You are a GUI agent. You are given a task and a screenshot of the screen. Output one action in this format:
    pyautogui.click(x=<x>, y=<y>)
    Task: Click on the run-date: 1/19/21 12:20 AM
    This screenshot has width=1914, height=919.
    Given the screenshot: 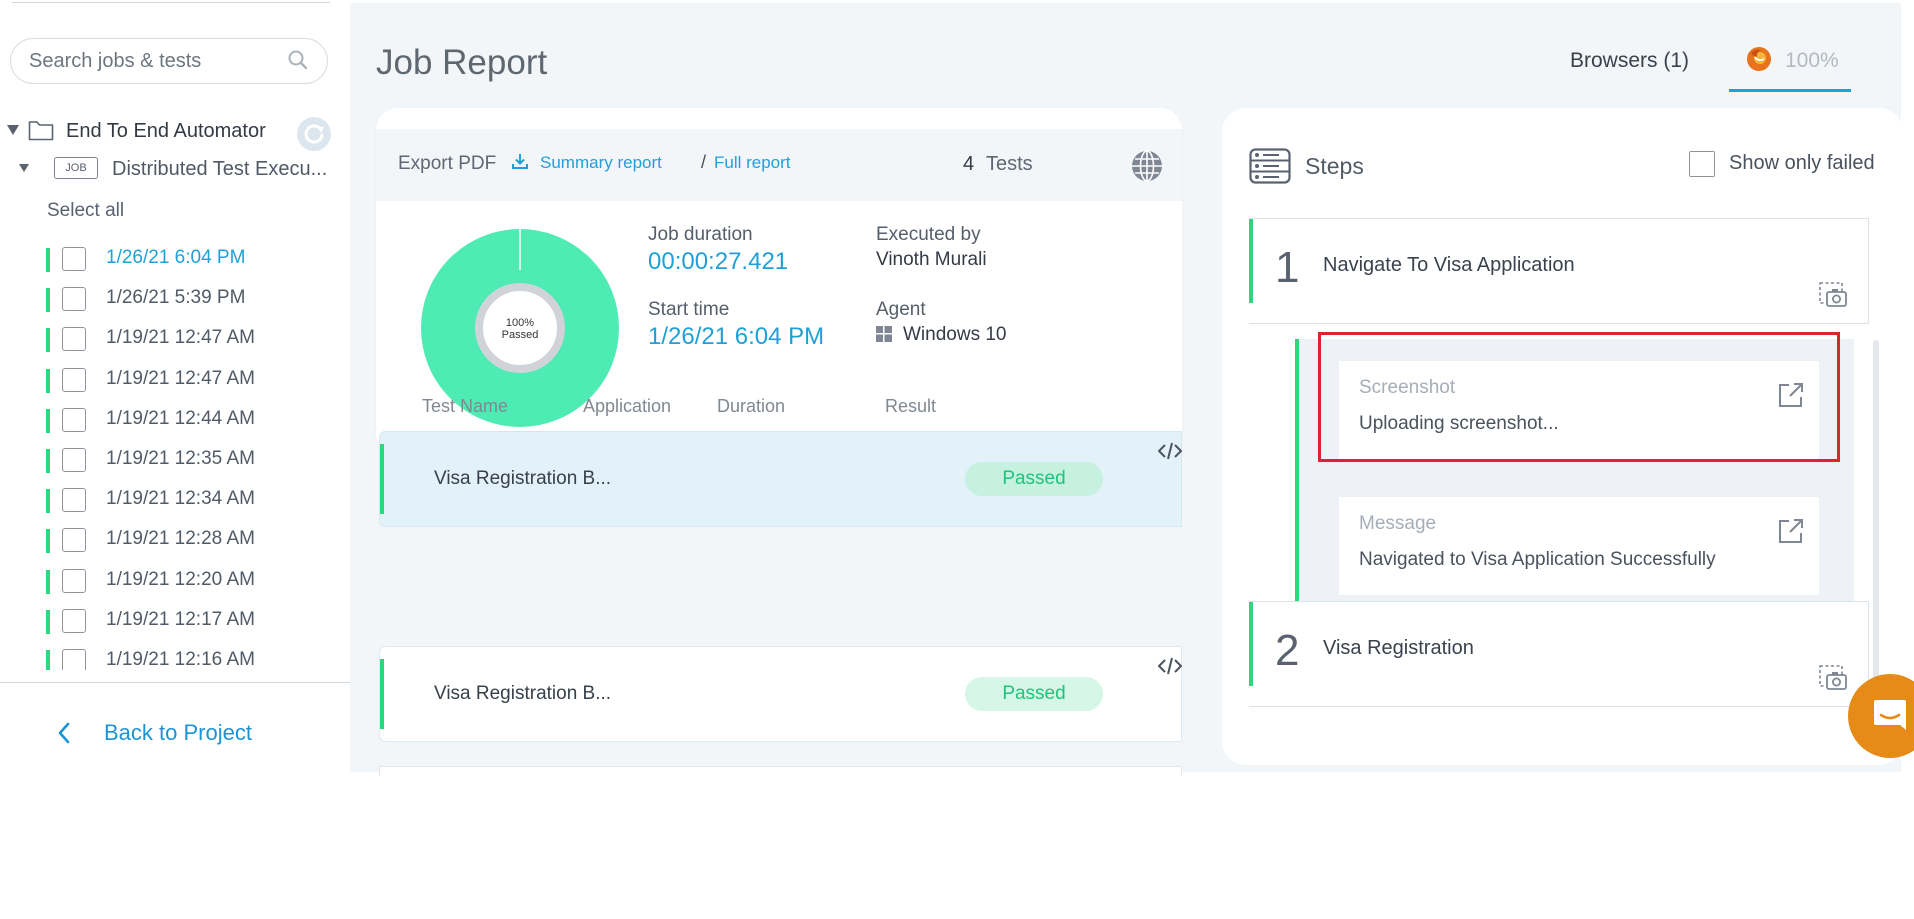 What is the action you would take?
    pyautogui.click(x=180, y=580)
    